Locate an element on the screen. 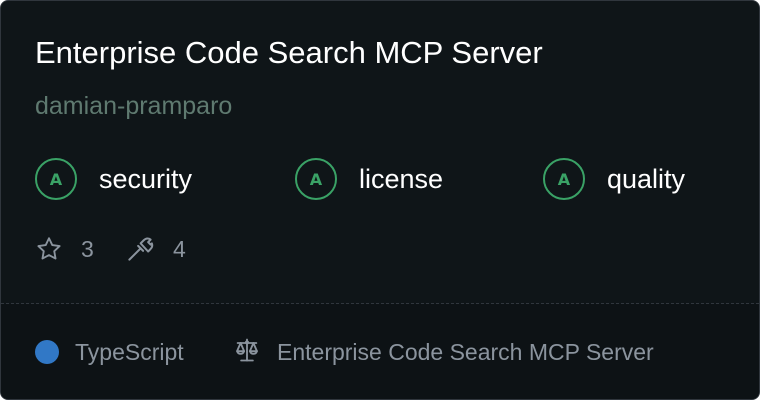 The width and height of the screenshot is (760, 400). grade-security: A security is located at coordinates (113, 179).